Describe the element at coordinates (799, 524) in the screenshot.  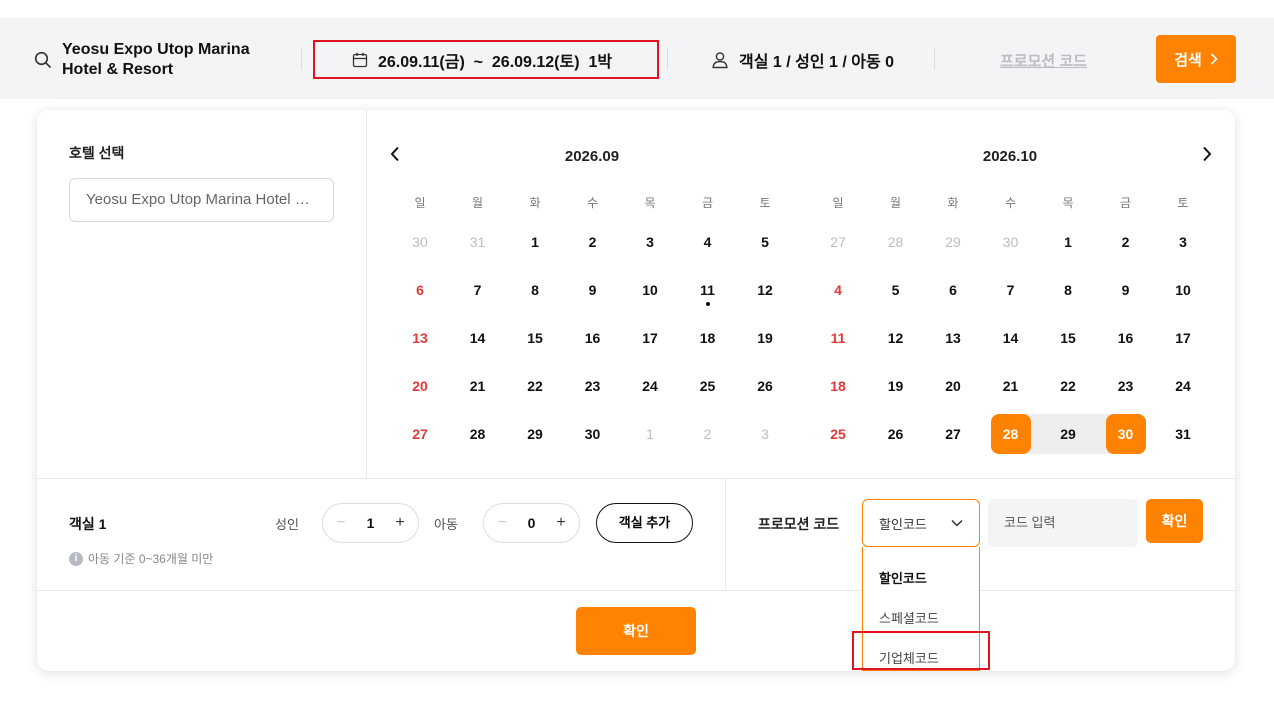
I see `promo-code-label: 프로모션 코드` at that location.